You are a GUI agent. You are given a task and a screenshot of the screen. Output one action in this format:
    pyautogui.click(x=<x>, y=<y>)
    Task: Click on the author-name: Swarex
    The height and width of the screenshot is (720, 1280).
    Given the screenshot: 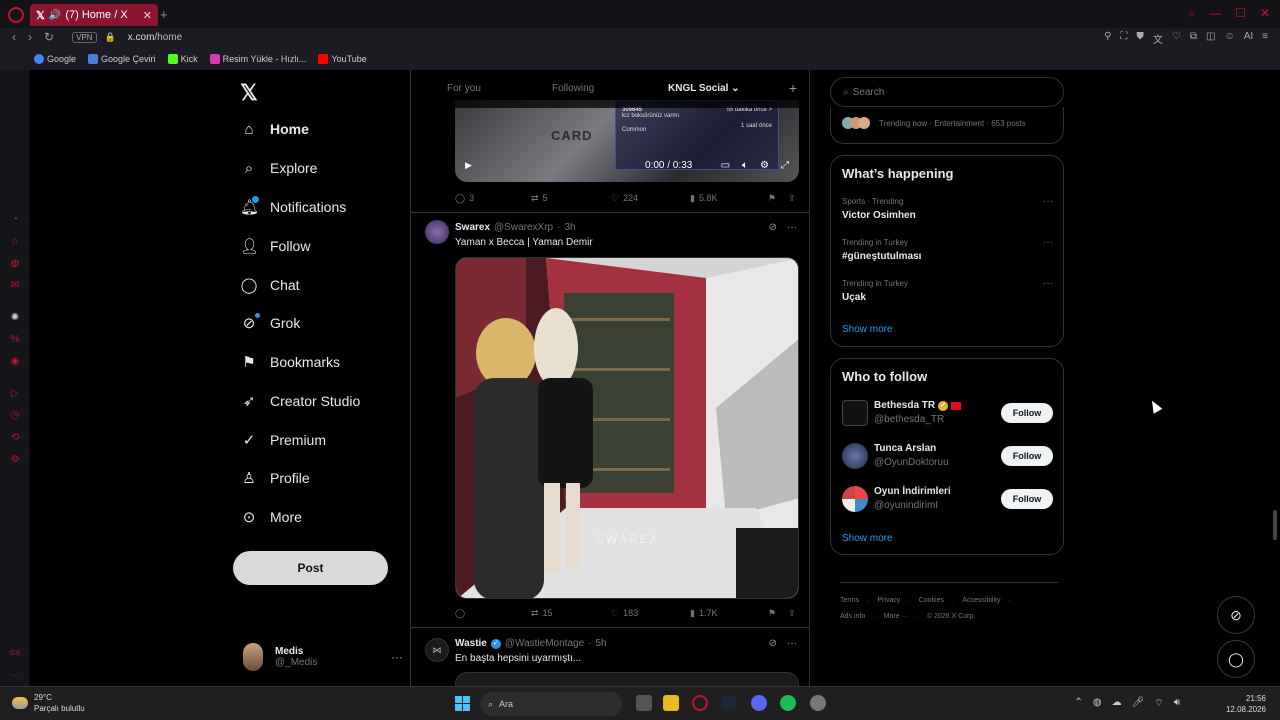 What is the action you would take?
    pyautogui.click(x=472, y=227)
    